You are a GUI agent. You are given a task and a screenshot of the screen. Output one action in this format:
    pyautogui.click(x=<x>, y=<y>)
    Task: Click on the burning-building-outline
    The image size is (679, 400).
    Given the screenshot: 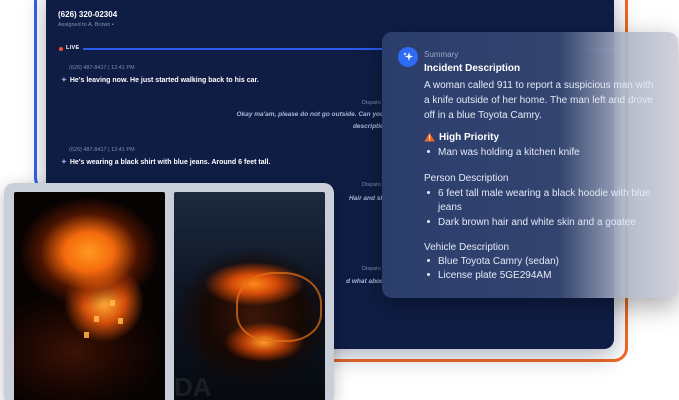 What is the action you would take?
    pyautogui.click(x=279, y=307)
    